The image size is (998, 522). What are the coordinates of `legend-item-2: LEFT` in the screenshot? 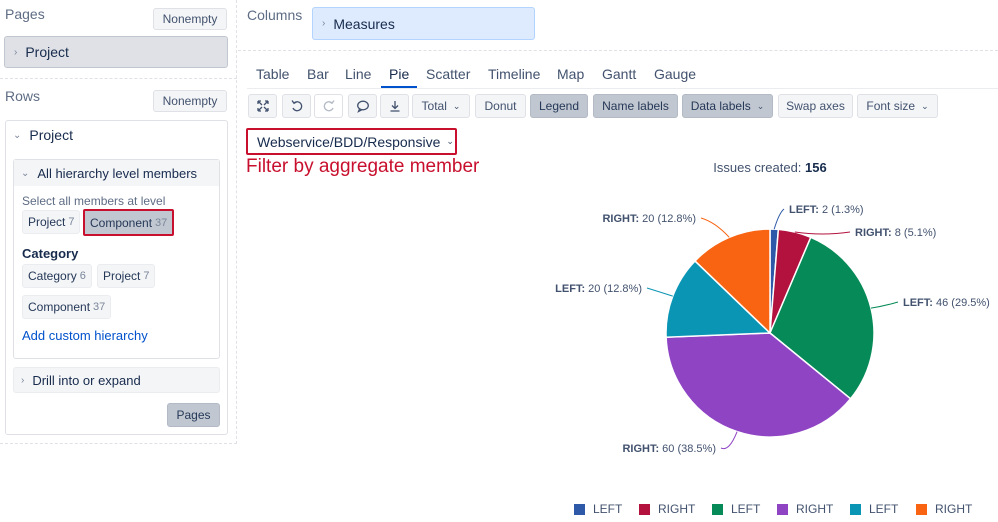 It's located at (736, 509).